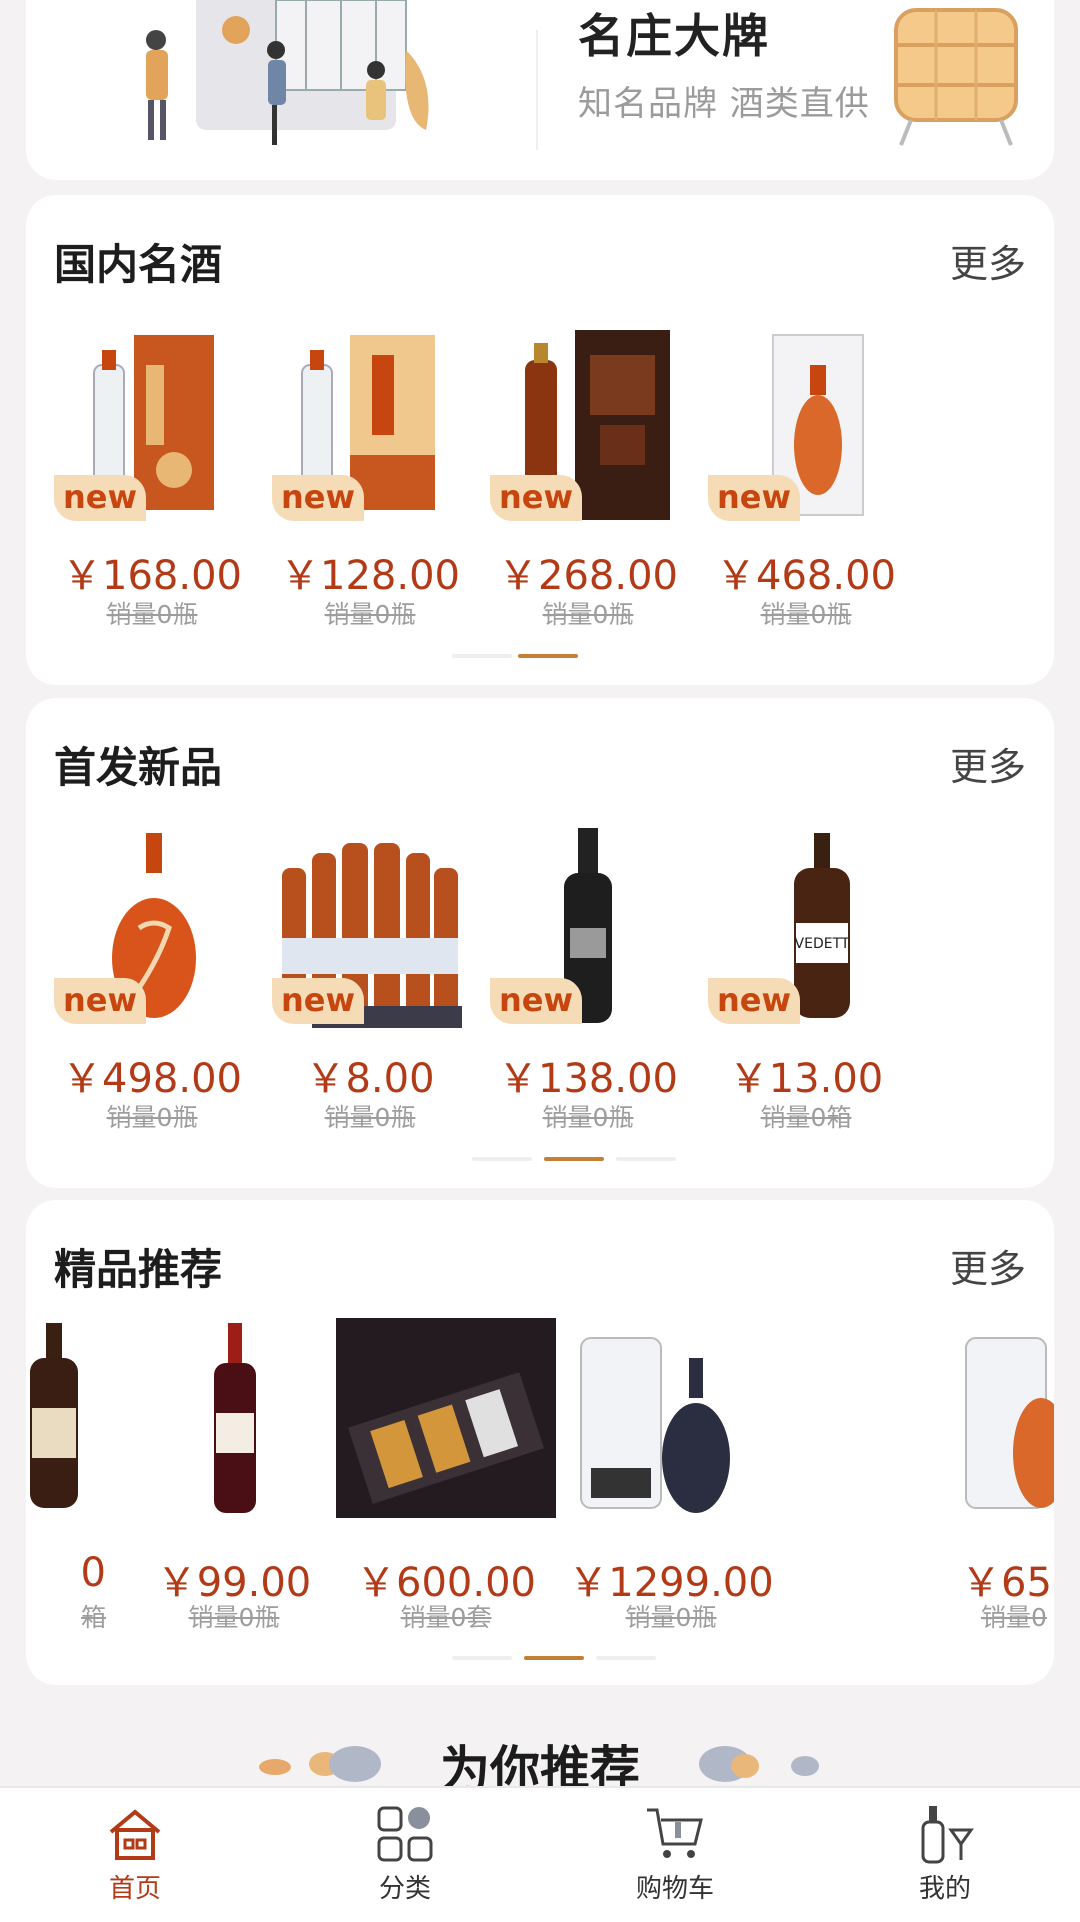  I want to click on product-price: ￥498.00, so click(152, 1079).